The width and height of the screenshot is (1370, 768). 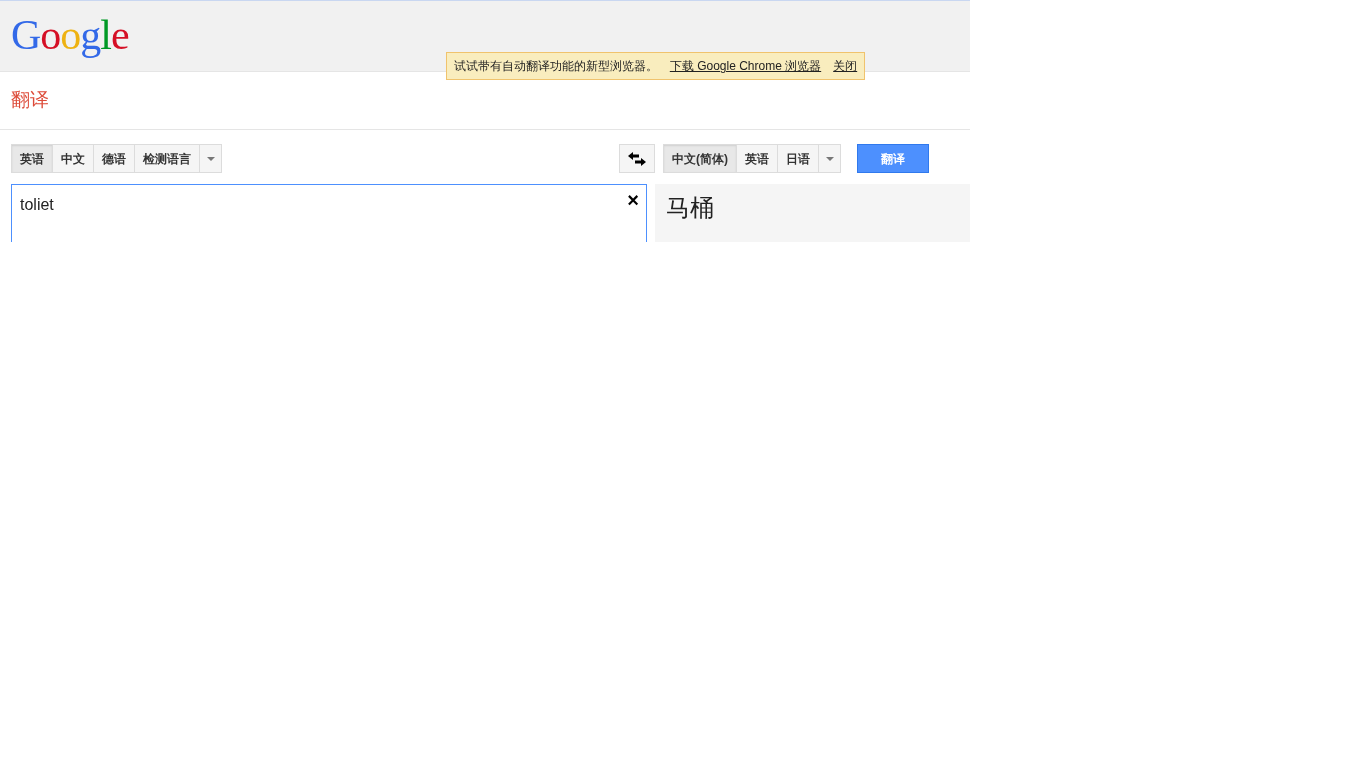 What do you see at coordinates (73, 158) in the screenshot?
I see `language-tab: 中文` at bounding box center [73, 158].